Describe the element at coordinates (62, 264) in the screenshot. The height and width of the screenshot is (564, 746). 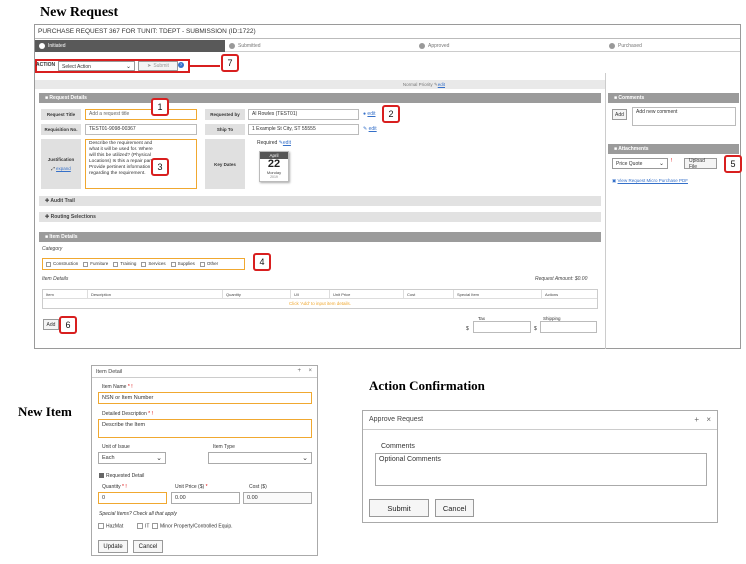
I see `category-construction: Construction` at that location.